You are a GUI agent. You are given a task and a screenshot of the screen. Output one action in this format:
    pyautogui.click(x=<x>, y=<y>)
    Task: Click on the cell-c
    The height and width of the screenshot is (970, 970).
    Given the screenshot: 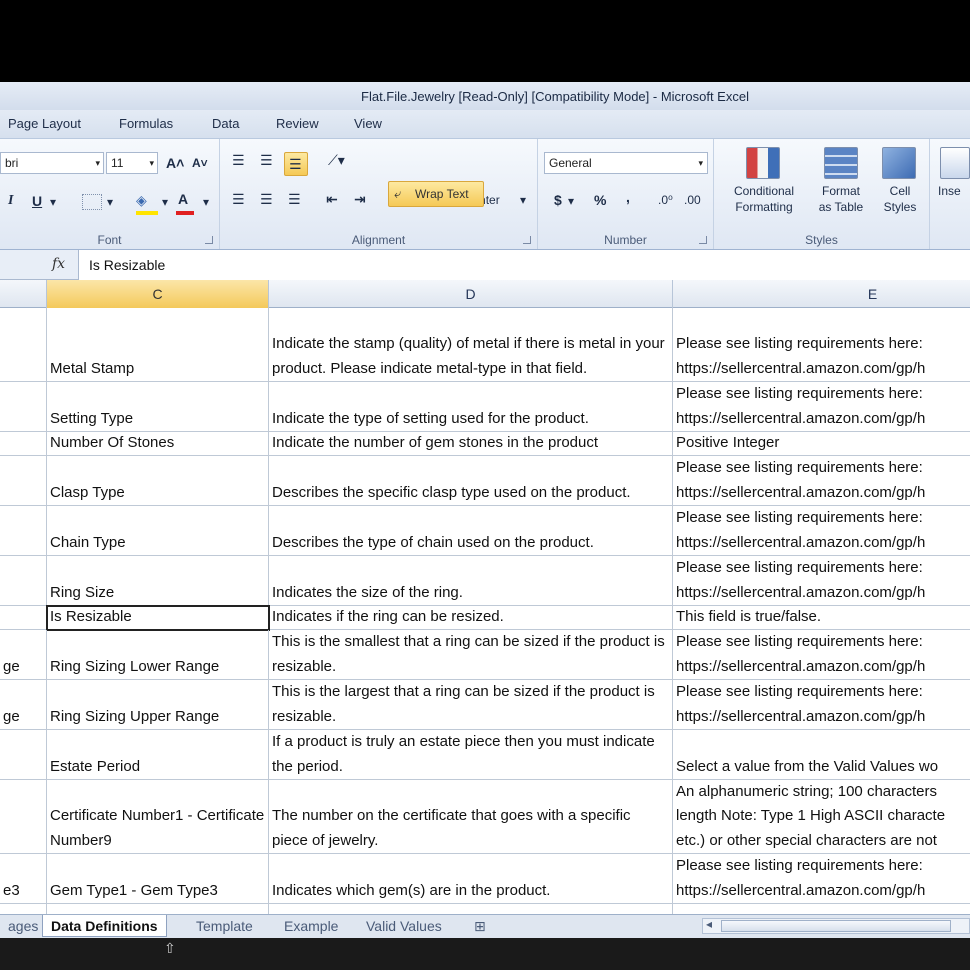 What is the action you would take?
    pyautogui.click(x=158, y=909)
    